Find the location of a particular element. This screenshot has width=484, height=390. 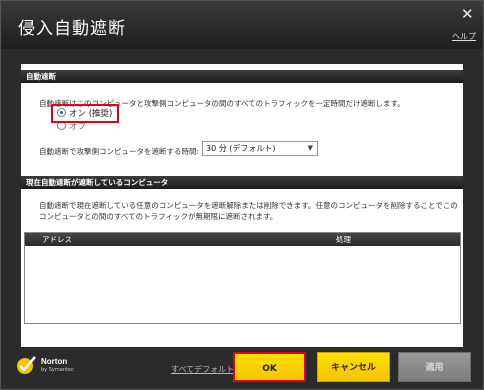

close-icon: ✕ is located at coordinates (467, 14).